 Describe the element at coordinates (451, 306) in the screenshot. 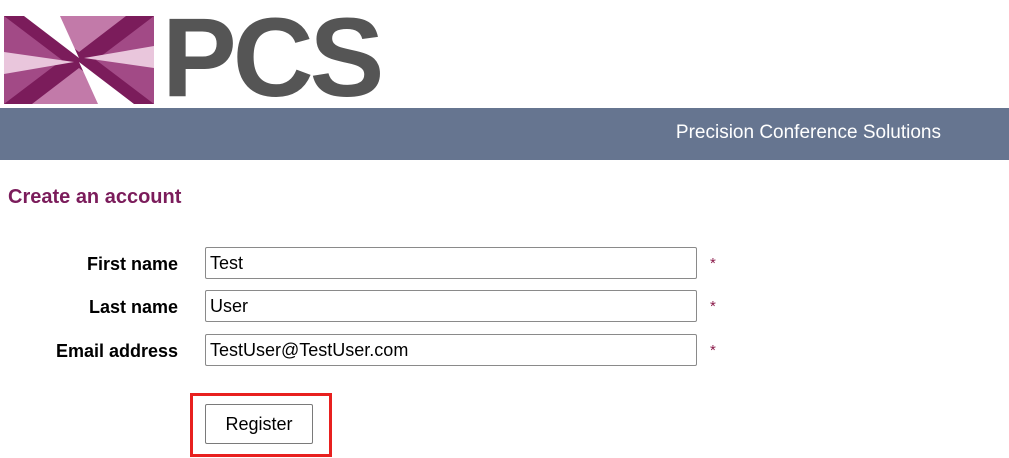

I see `last-name-field` at that location.